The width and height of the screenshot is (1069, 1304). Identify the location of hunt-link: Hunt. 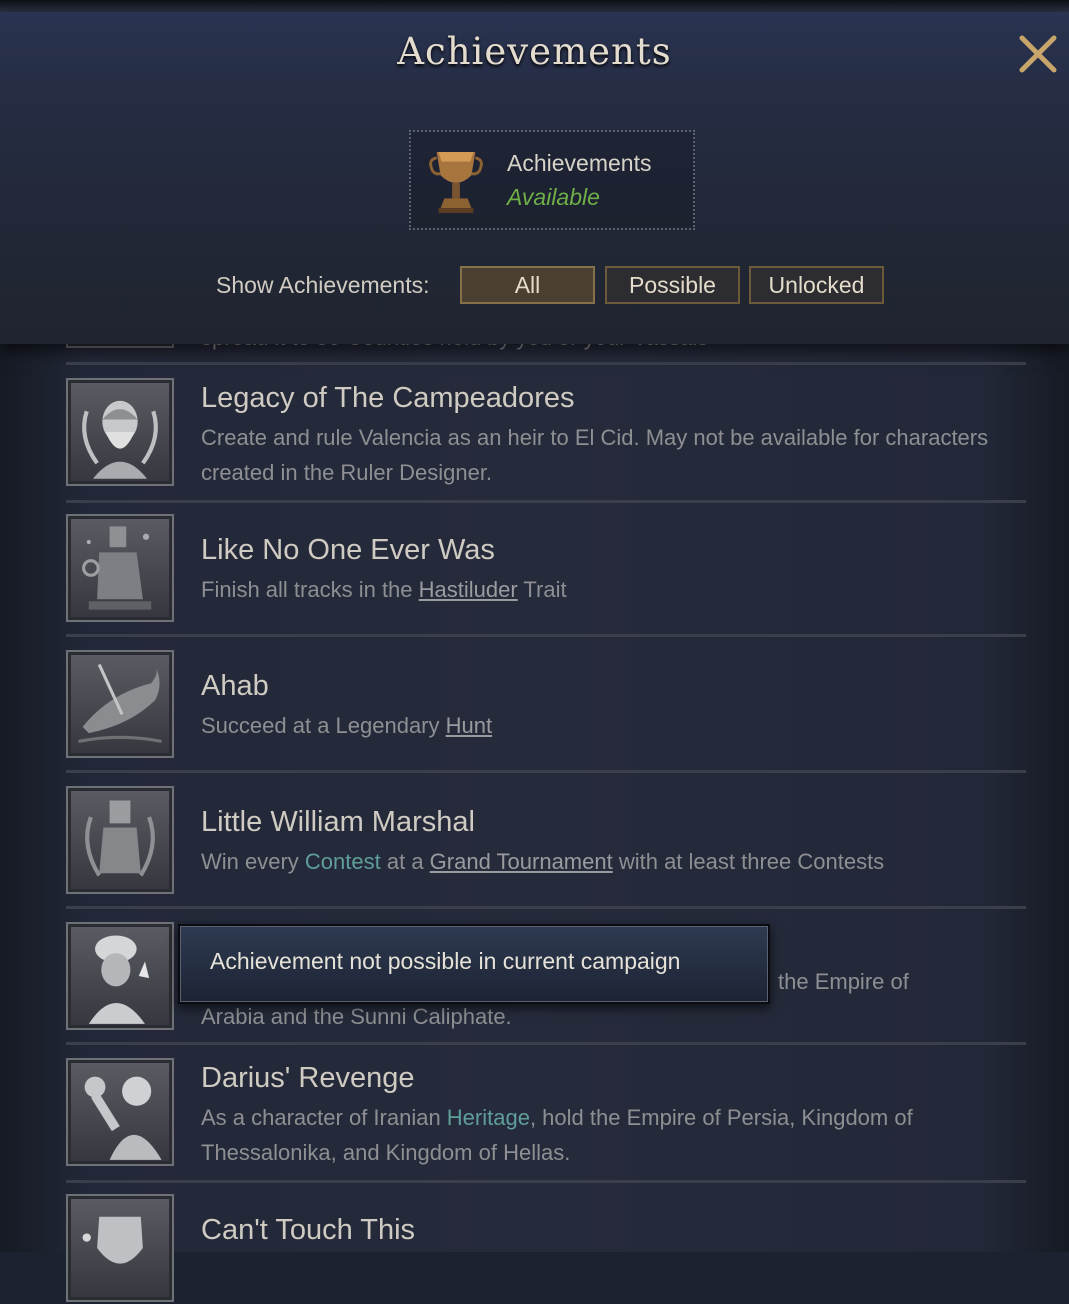
(469, 725).